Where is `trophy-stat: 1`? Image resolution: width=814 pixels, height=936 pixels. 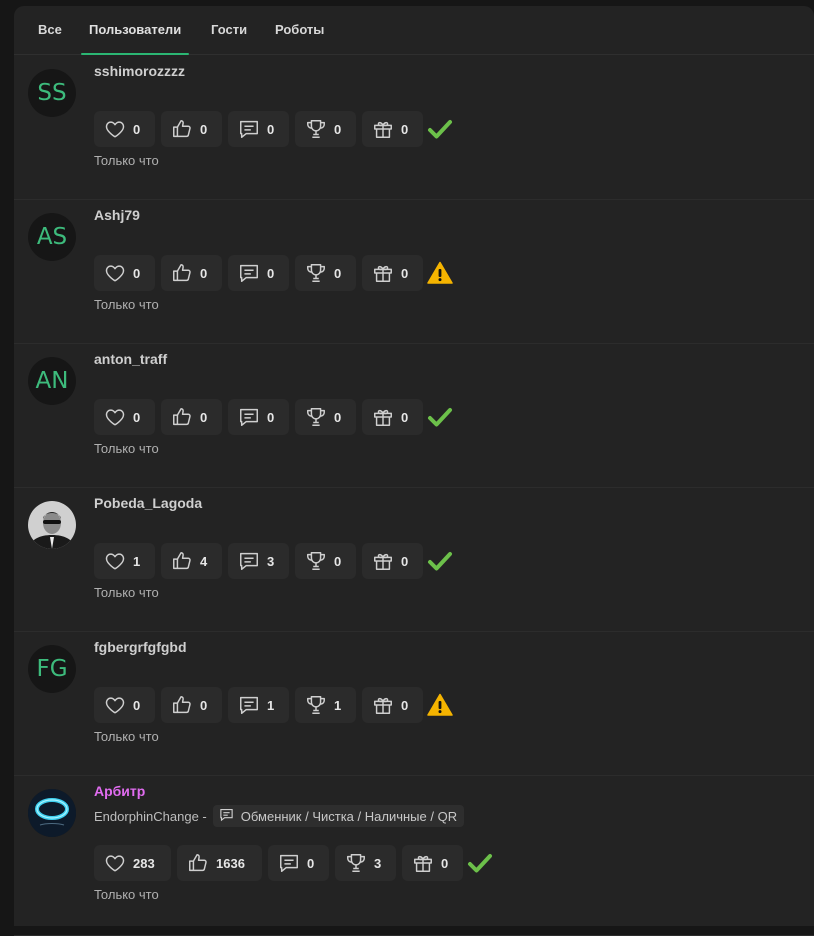 trophy-stat: 1 is located at coordinates (325, 705).